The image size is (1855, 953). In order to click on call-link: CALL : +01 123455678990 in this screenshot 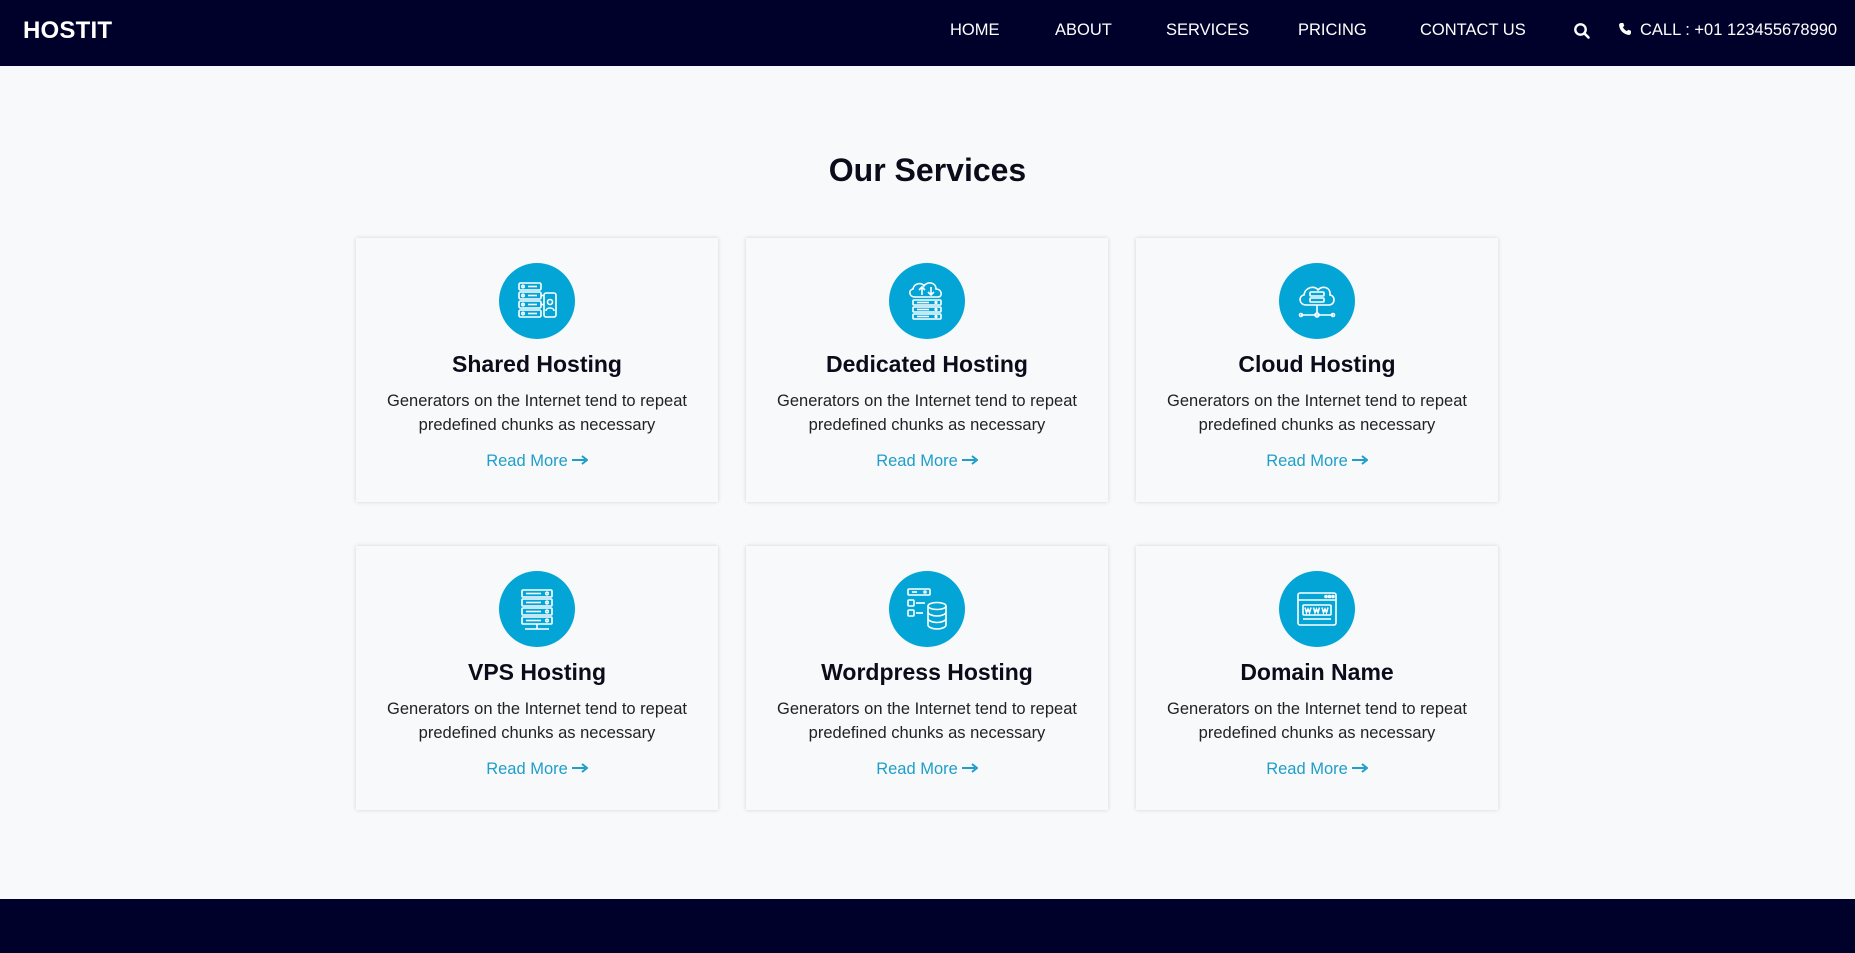, I will do `click(1727, 30)`.